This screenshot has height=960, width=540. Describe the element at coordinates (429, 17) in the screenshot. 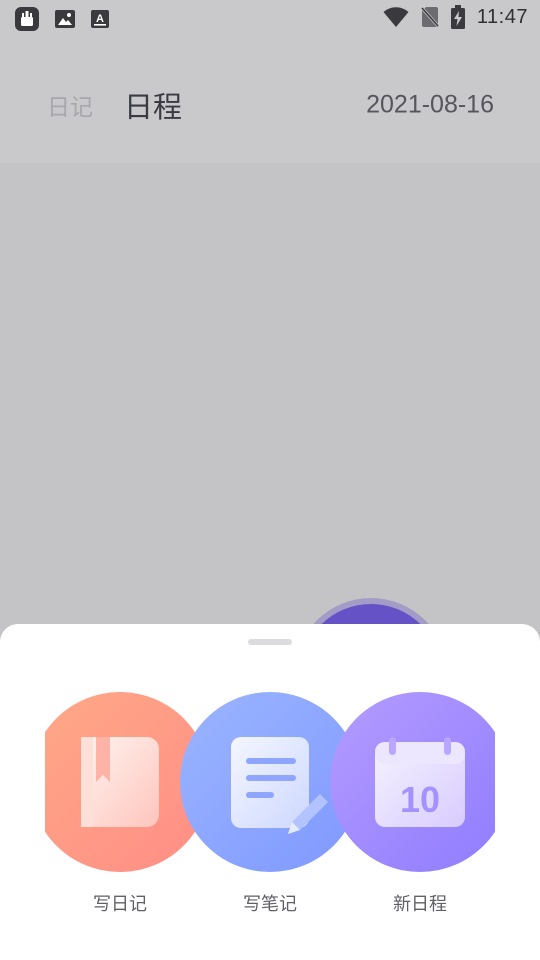

I see `no-sim-icon` at that location.